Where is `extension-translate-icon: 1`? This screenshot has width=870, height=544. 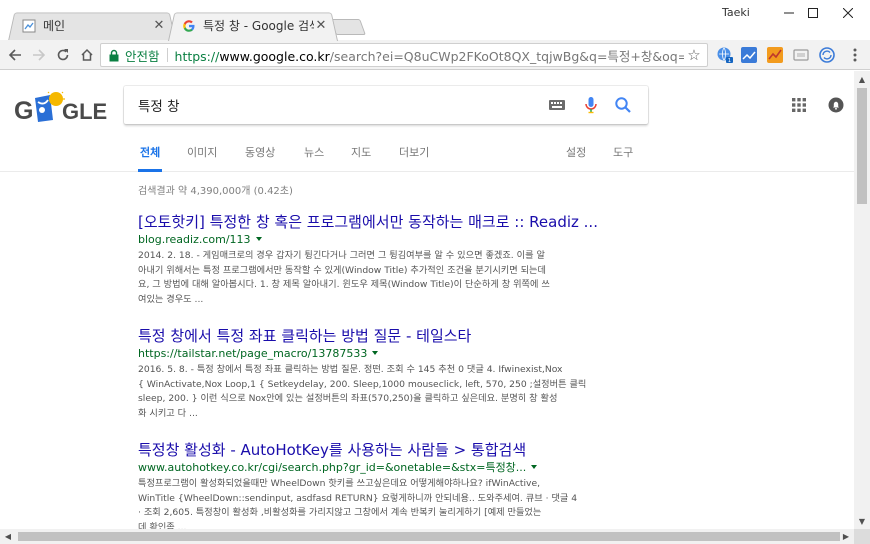
extension-translate-icon: 1 is located at coordinates (725, 55).